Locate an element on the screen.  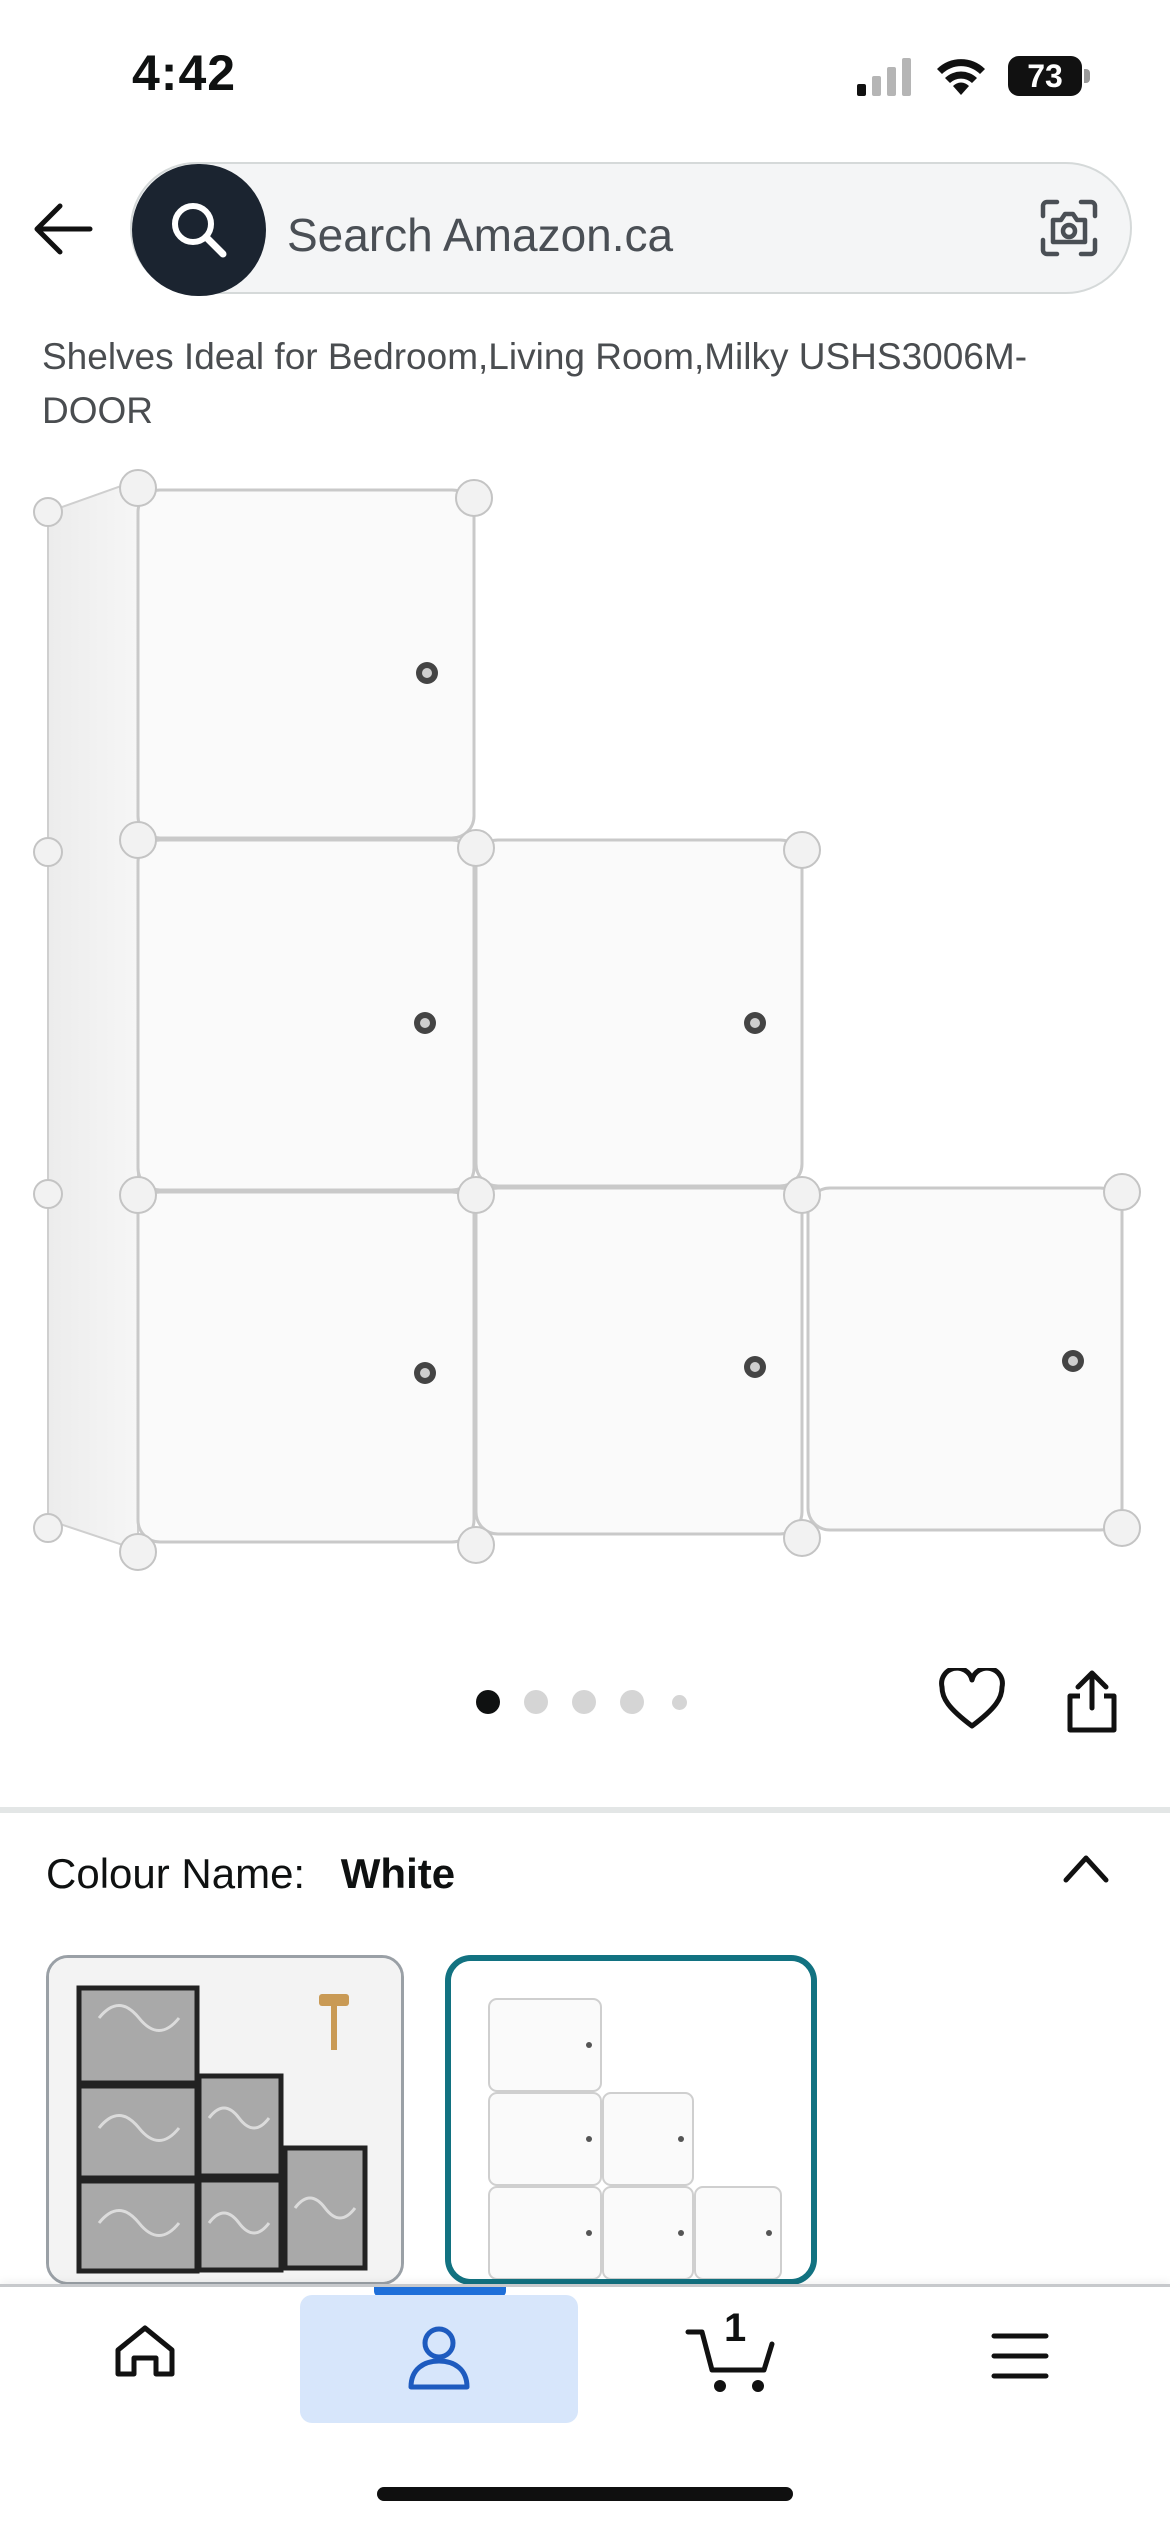
chevron-up-icon is located at coordinates (1086, 1868).